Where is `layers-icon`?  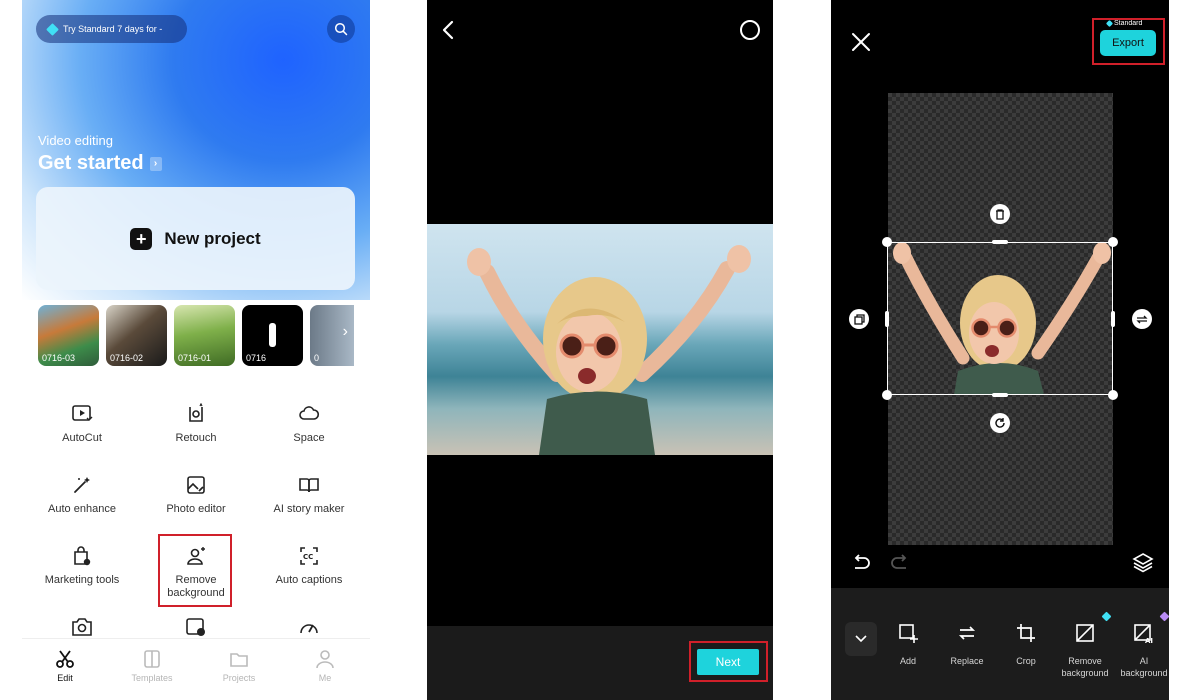
layers-icon is located at coordinates (1143, 562).